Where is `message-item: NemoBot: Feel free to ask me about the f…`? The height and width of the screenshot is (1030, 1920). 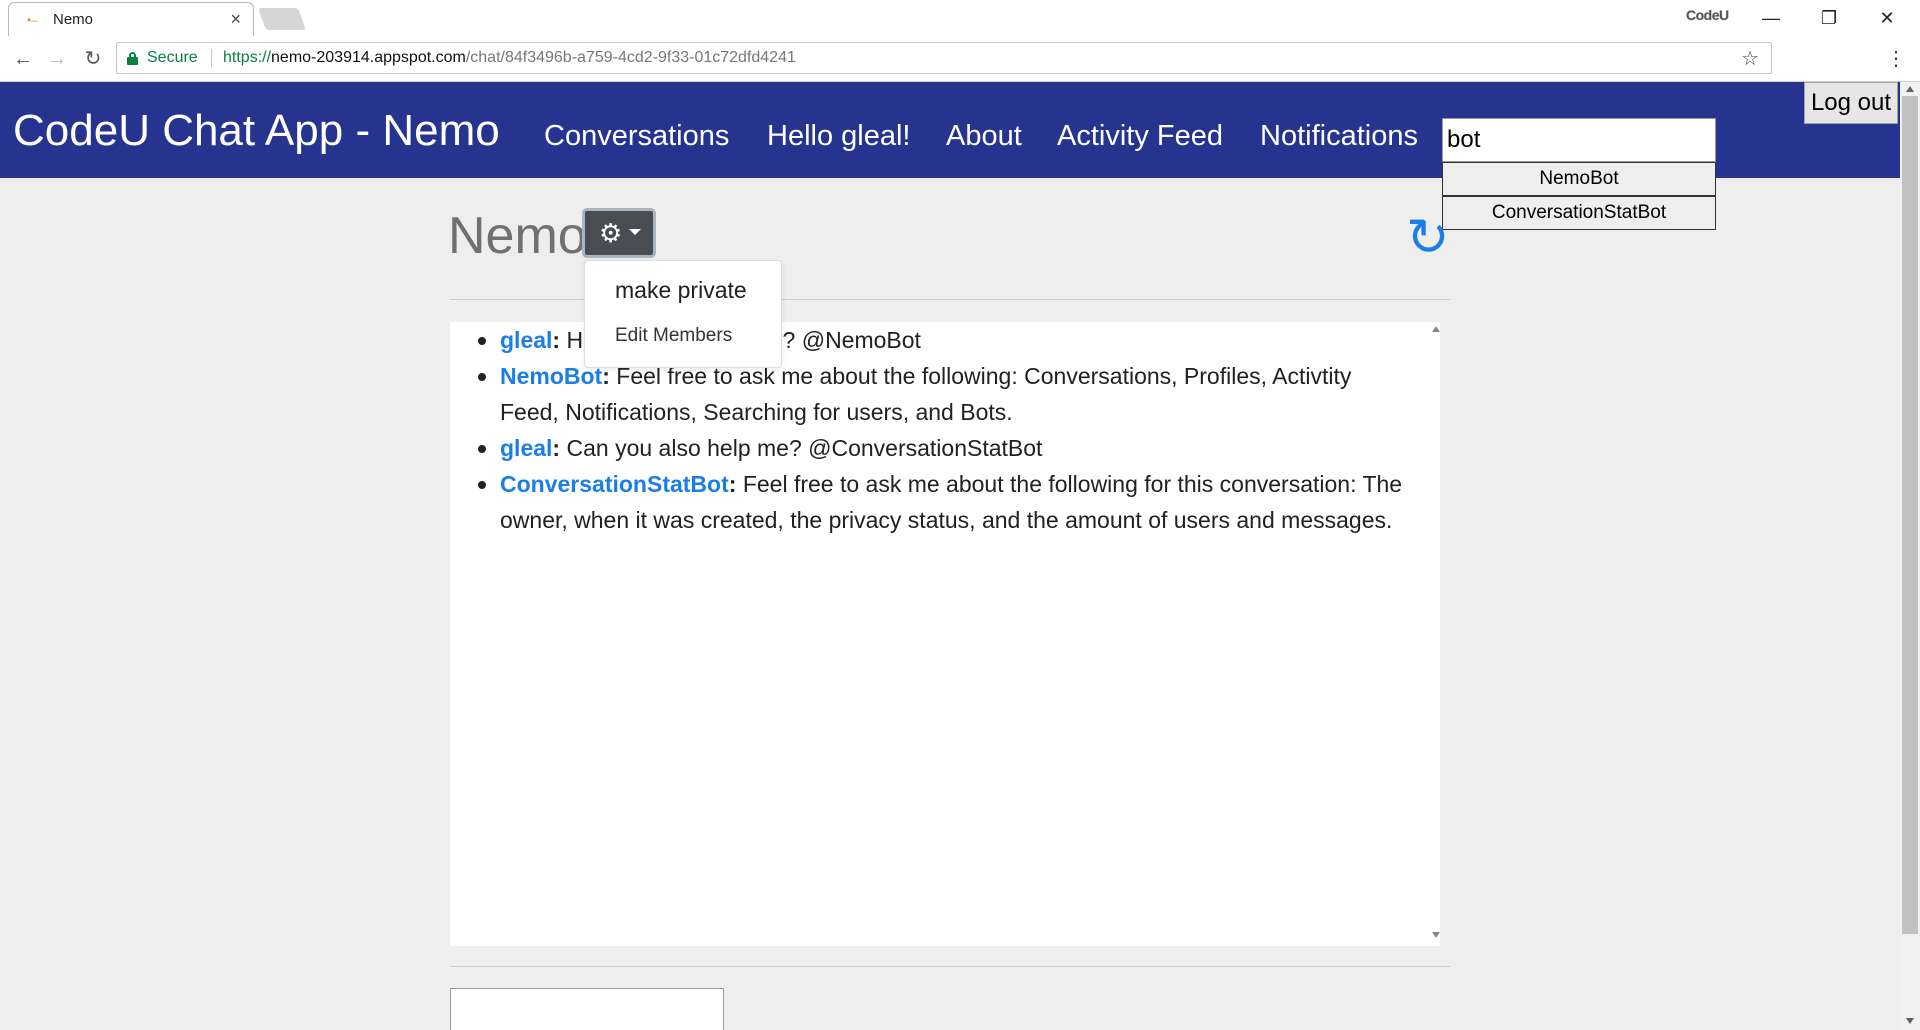 message-item: NemoBot: Feel free to ask me about the f… is located at coordinates (944, 394).